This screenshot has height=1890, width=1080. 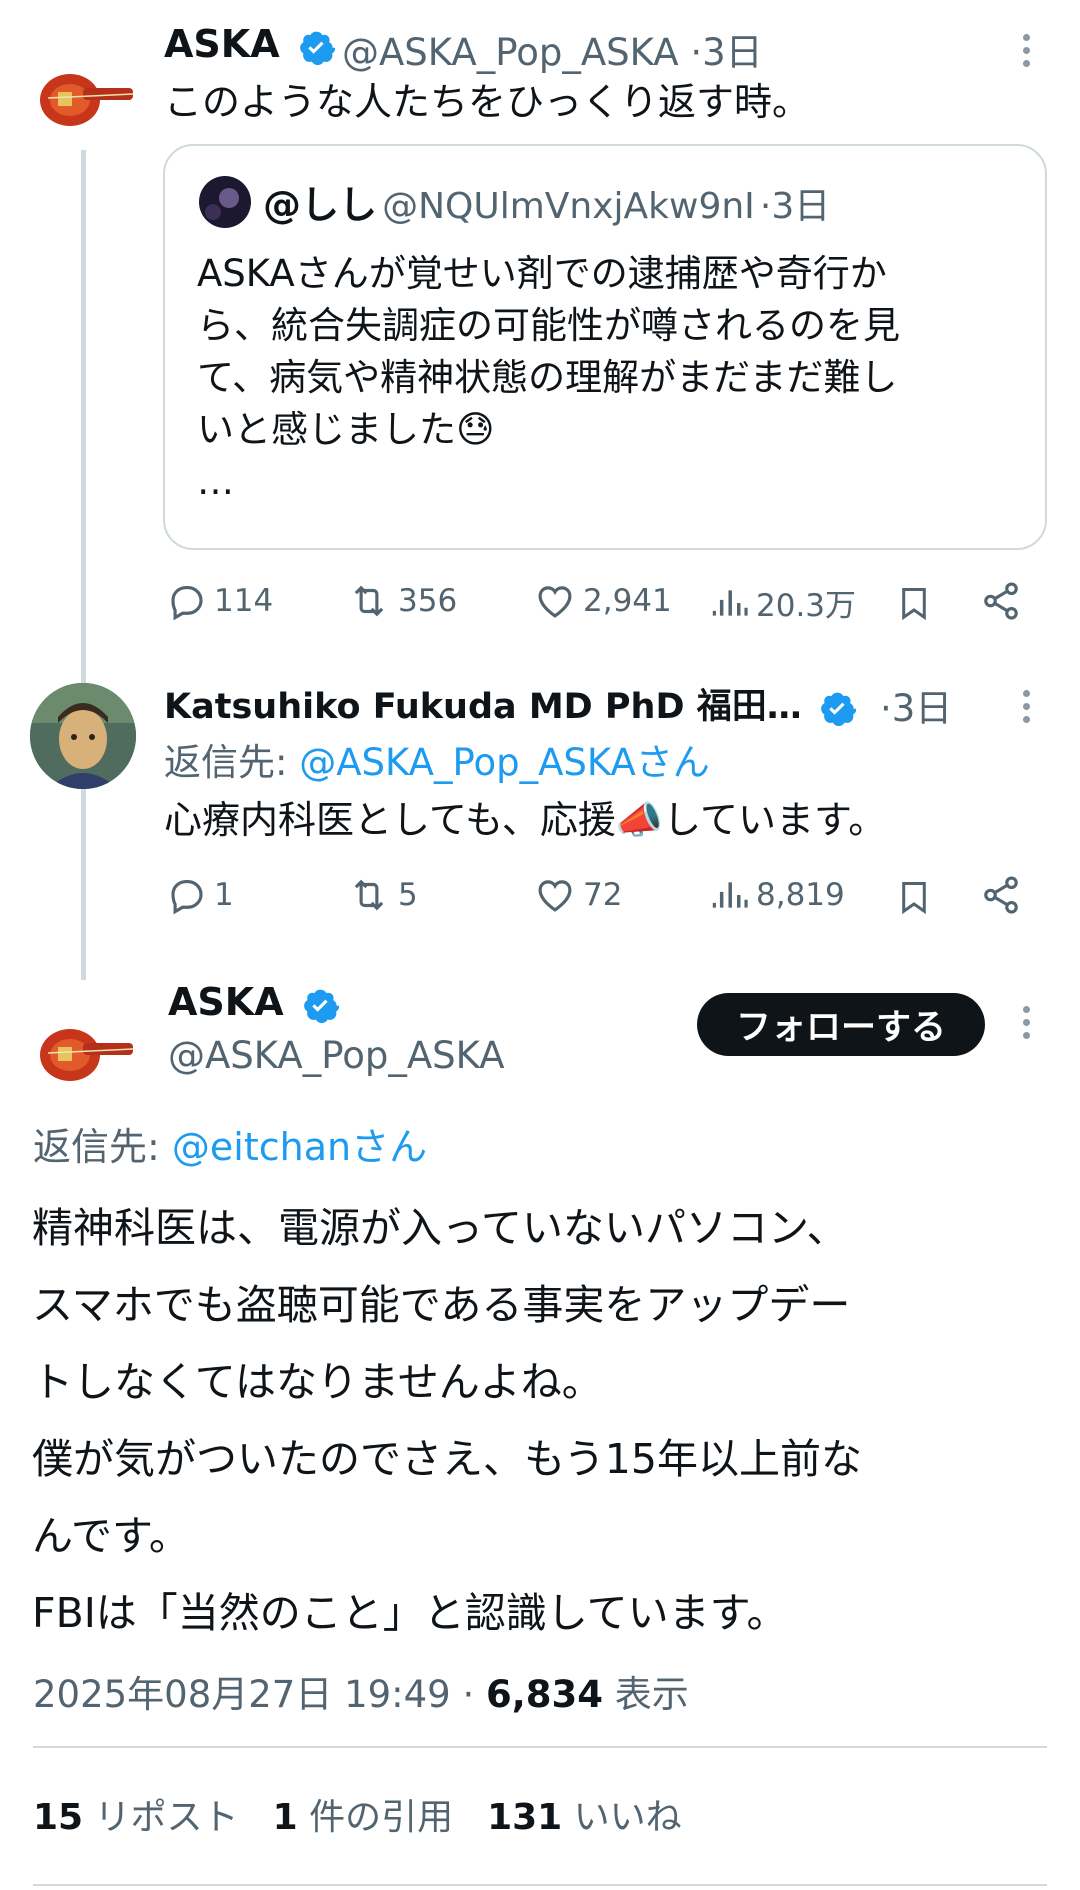 I want to click on quote-line: いと感じました😓, so click(x=346, y=429).